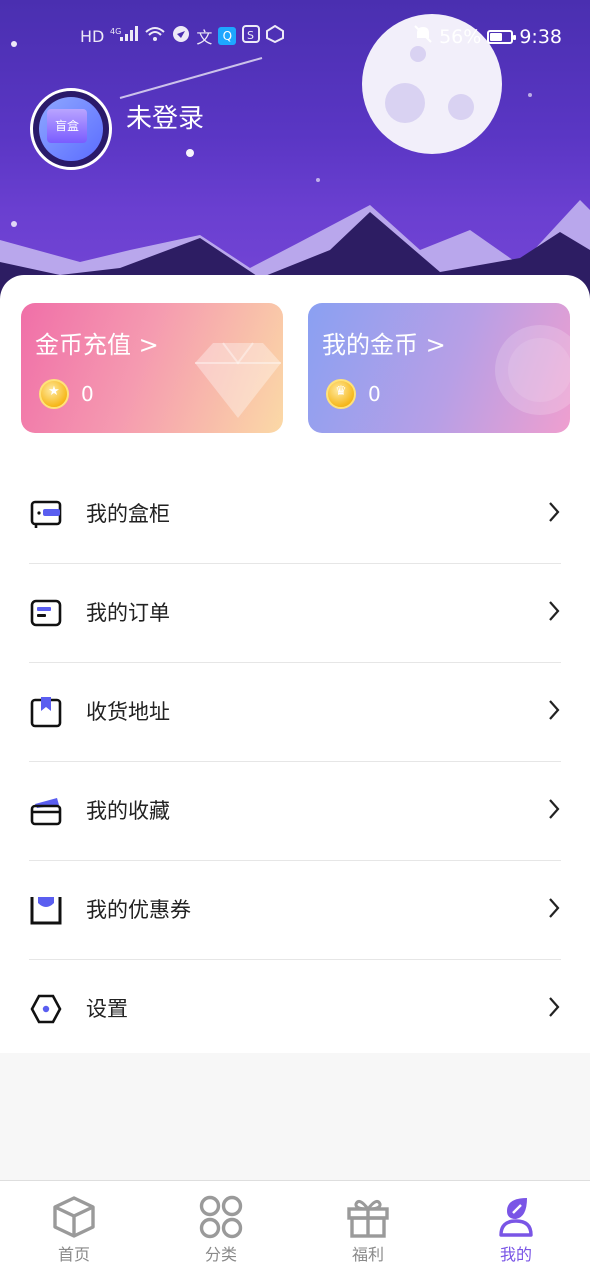 This screenshot has width=590, height=1279. I want to click on tab-profile: 我的, so click(516, 1230).